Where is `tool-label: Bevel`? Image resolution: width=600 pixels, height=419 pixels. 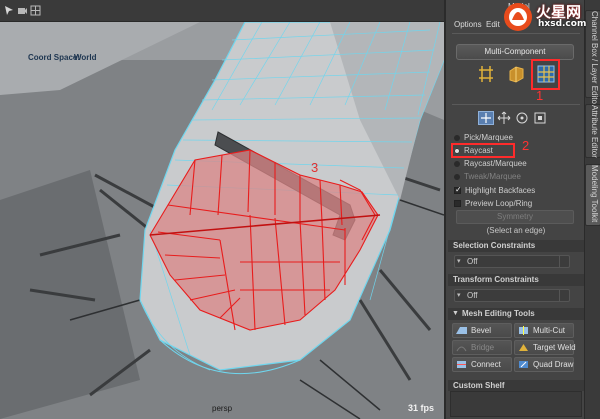 tool-label: Bevel is located at coordinates (481, 330).